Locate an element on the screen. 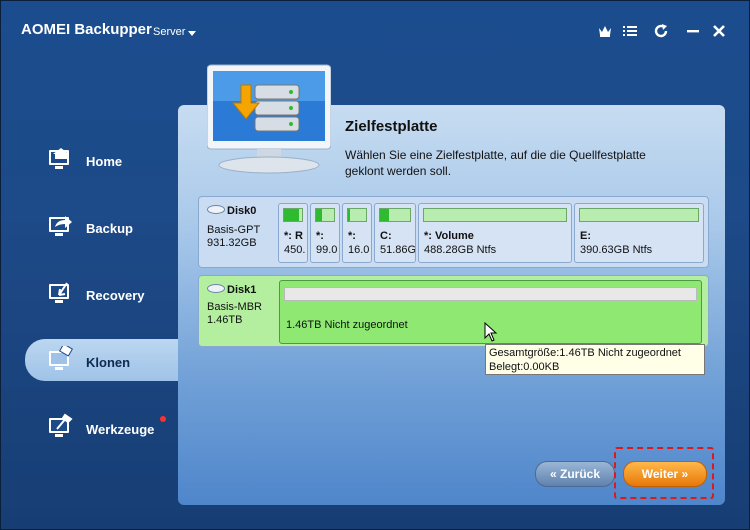 Image resolution: width=750 pixels, height=530 pixels. disk-size: 931.32GB is located at coordinates (232, 243).